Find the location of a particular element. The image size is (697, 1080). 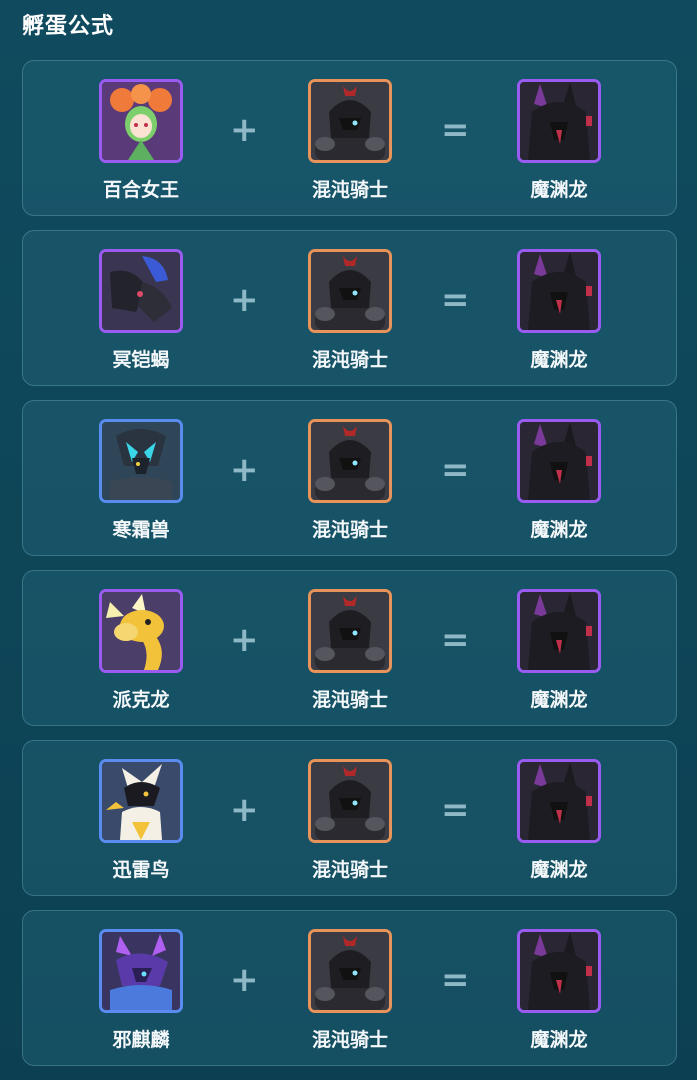

parent-a-slot: 冥铠蝎 is located at coordinates (141, 310).